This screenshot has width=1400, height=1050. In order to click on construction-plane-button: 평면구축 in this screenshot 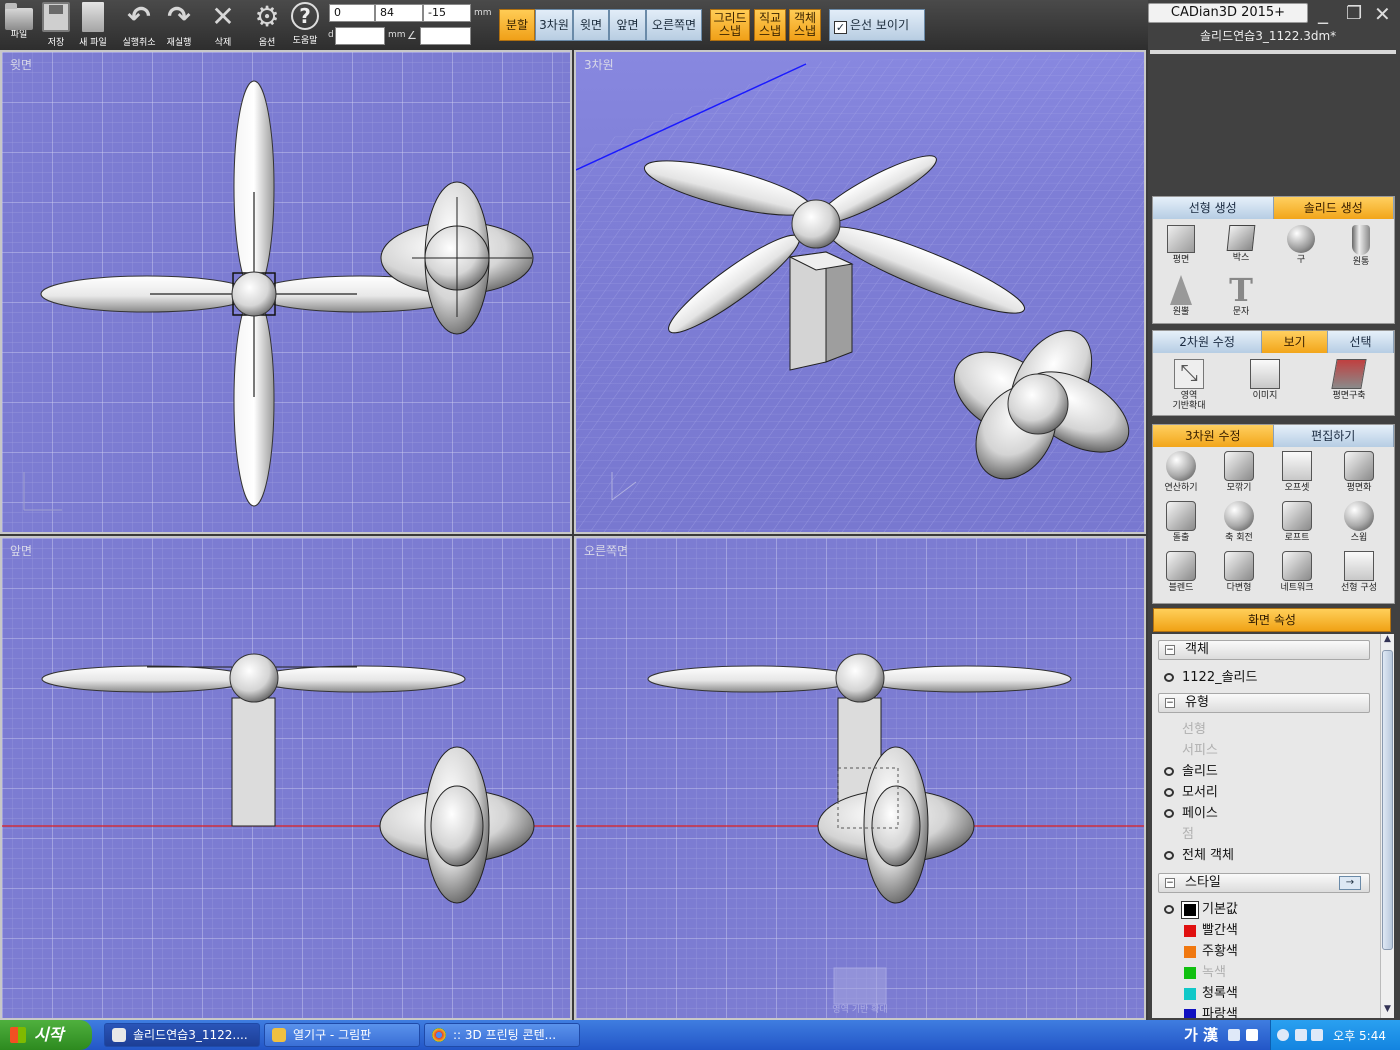, I will do `click(1349, 380)`.